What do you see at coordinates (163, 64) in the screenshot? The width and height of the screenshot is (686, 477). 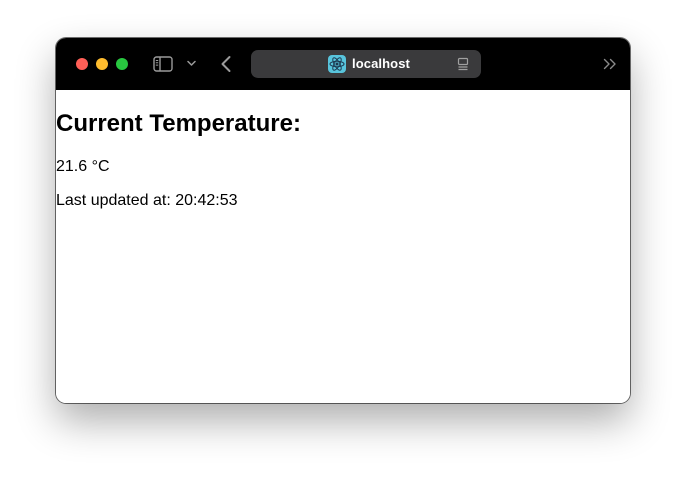 I see `sidebar-icon` at bounding box center [163, 64].